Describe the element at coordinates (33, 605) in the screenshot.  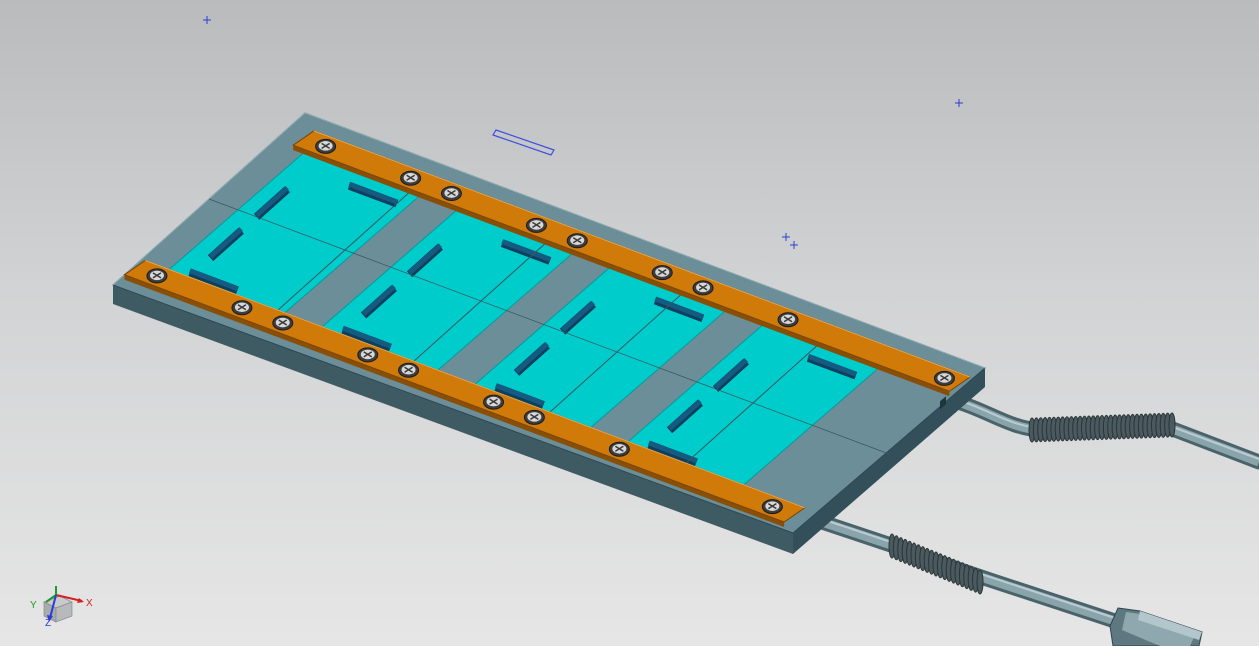
I see `triad-y-label: Y` at that location.